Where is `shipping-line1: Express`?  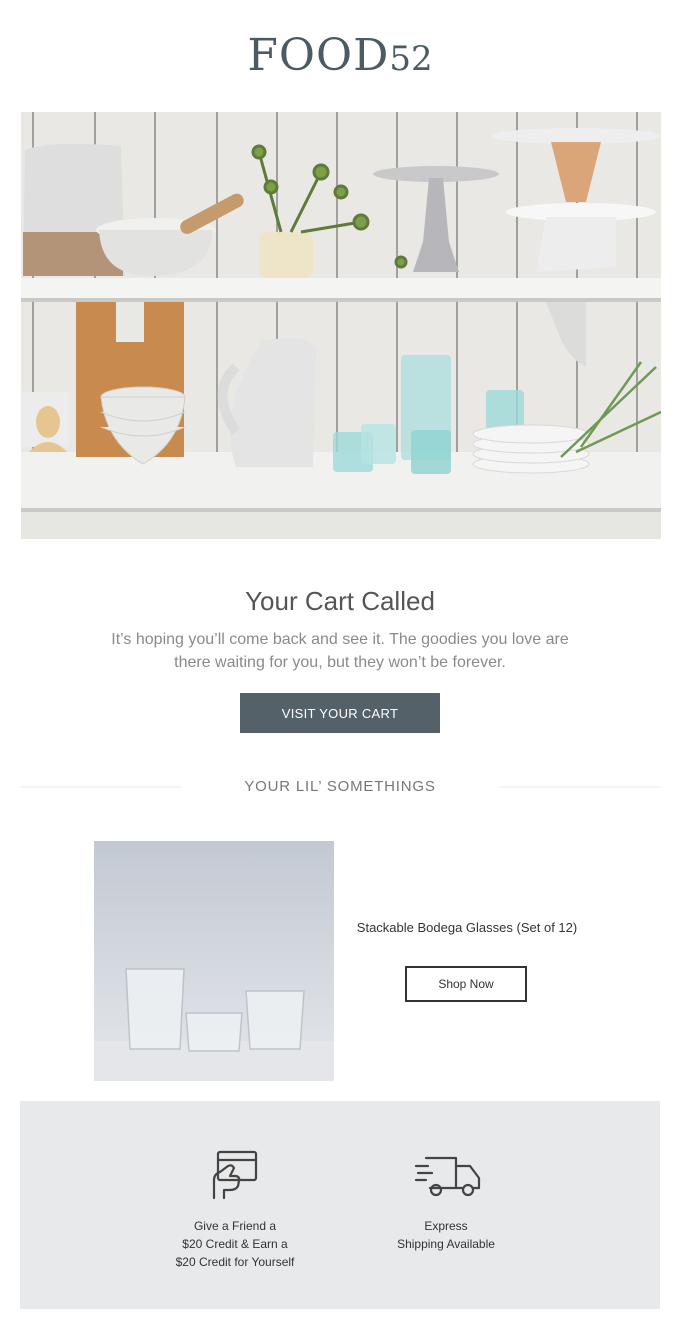 shipping-line1: Express is located at coordinates (446, 1226).